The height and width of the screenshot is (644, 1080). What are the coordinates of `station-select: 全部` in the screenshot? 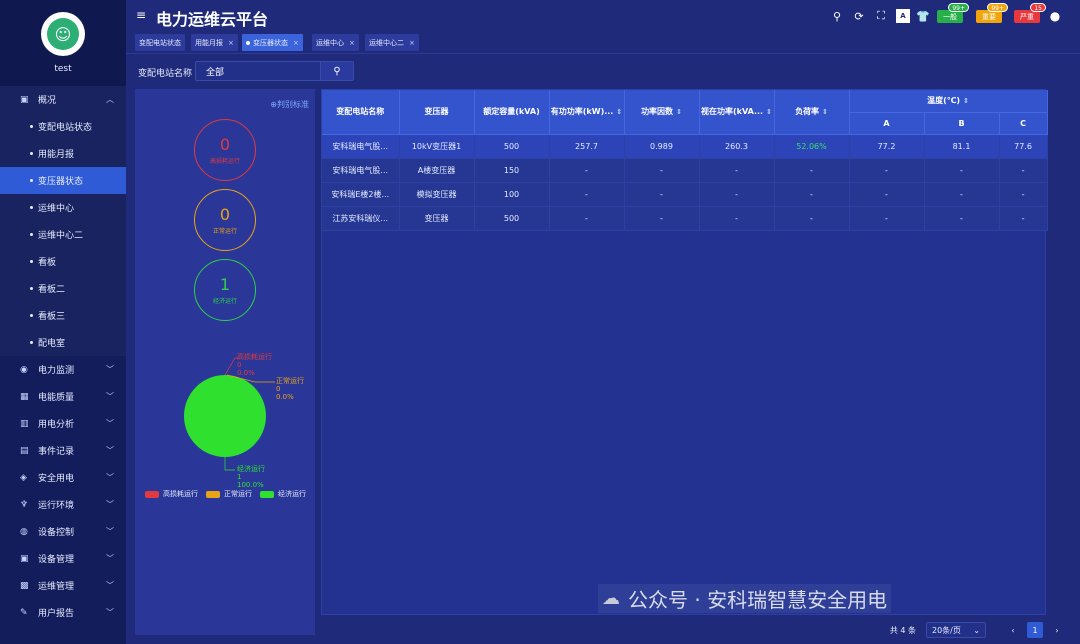 It's located at (258, 71).